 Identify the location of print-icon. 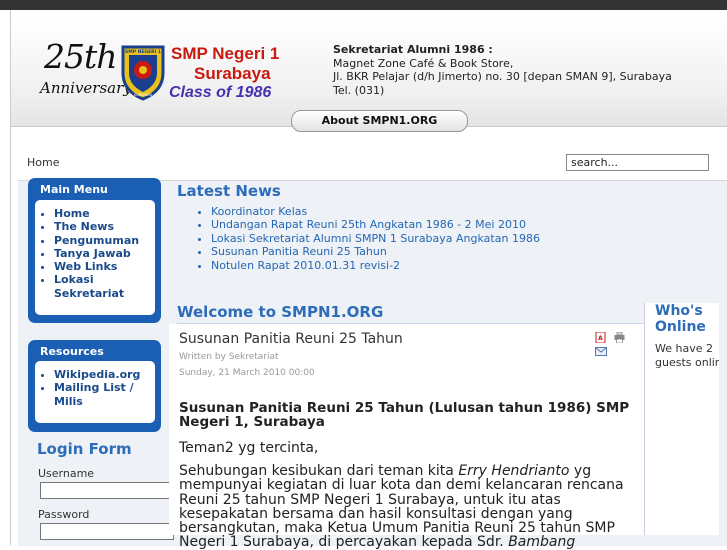
(619, 337).